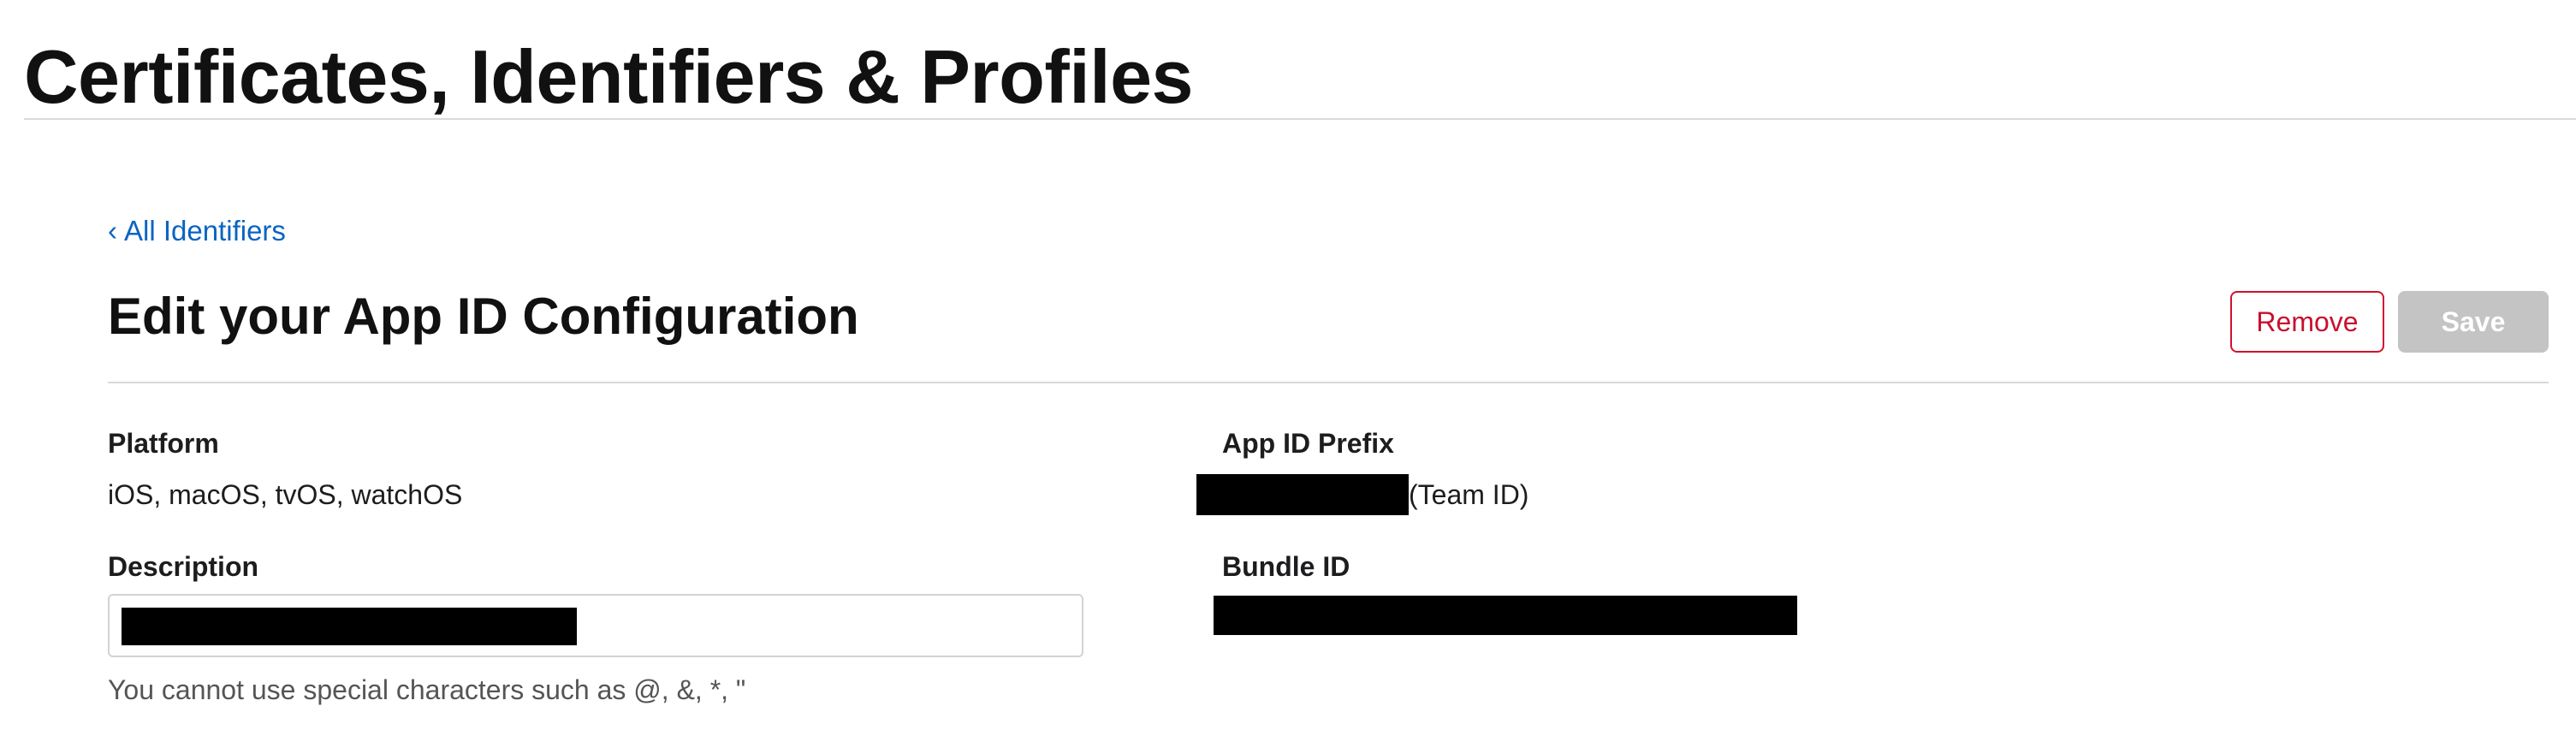  I want to click on remove-button: Remove, so click(2307, 322).